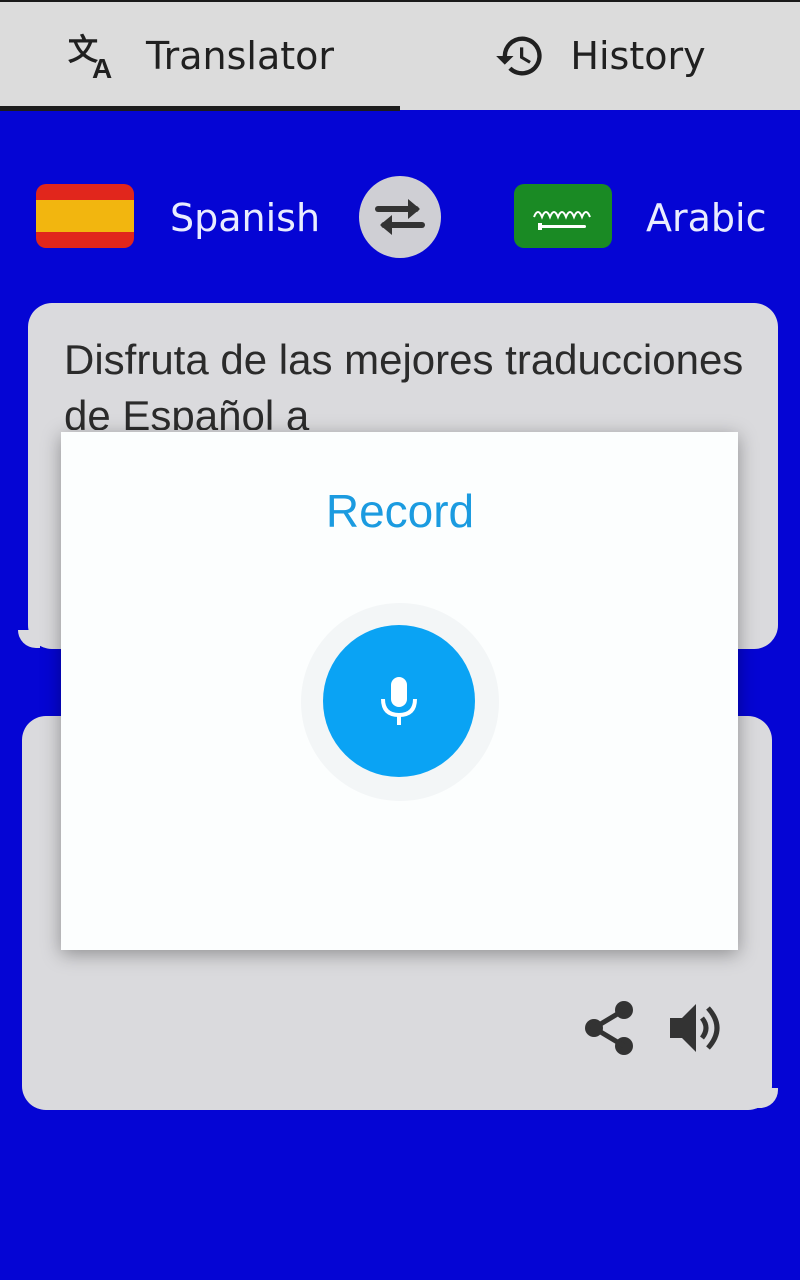 The width and height of the screenshot is (800, 1280). What do you see at coordinates (520, 56) in the screenshot?
I see `history-icon` at bounding box center [520, 56].